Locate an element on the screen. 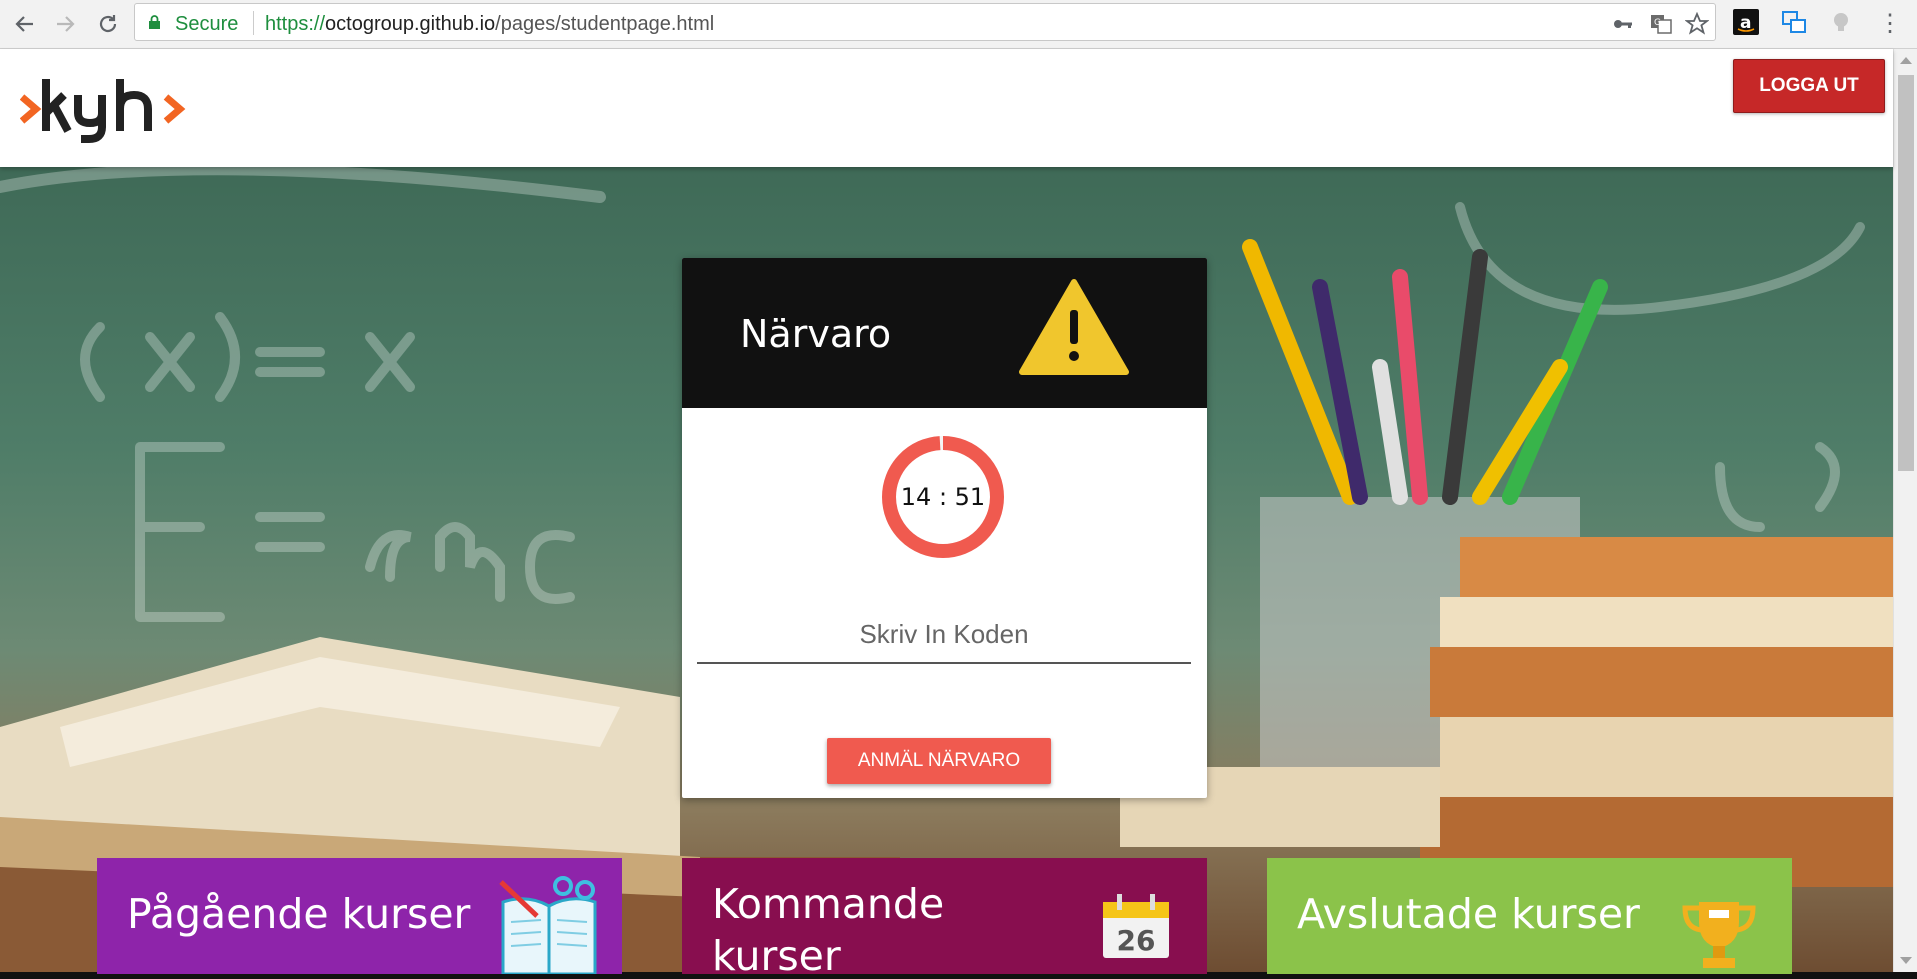  attendance-title: Närvaro is located at coordinates (816, 334).